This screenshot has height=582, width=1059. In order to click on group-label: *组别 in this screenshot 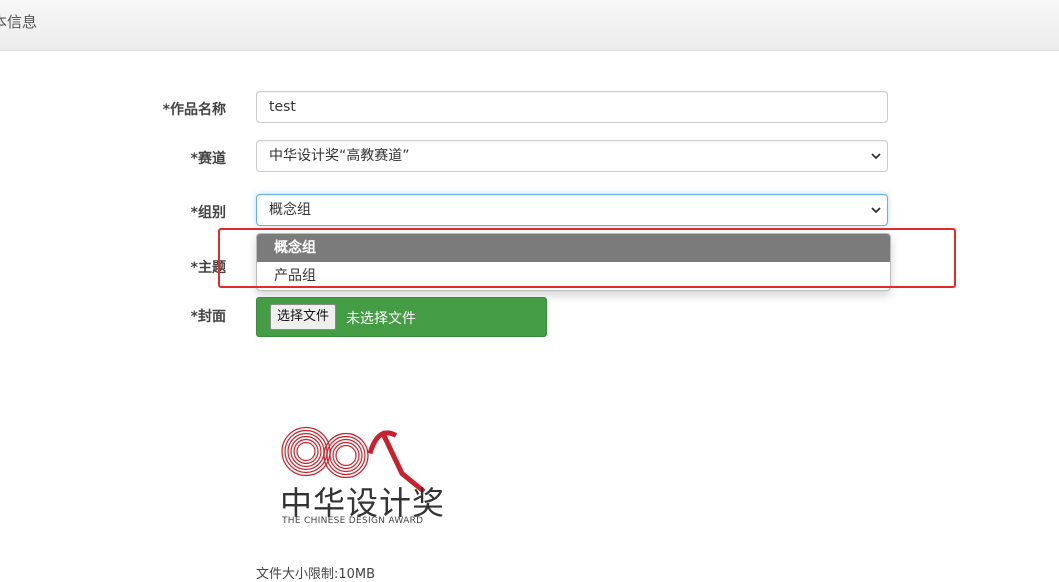, I will do `click(208, 213)`.